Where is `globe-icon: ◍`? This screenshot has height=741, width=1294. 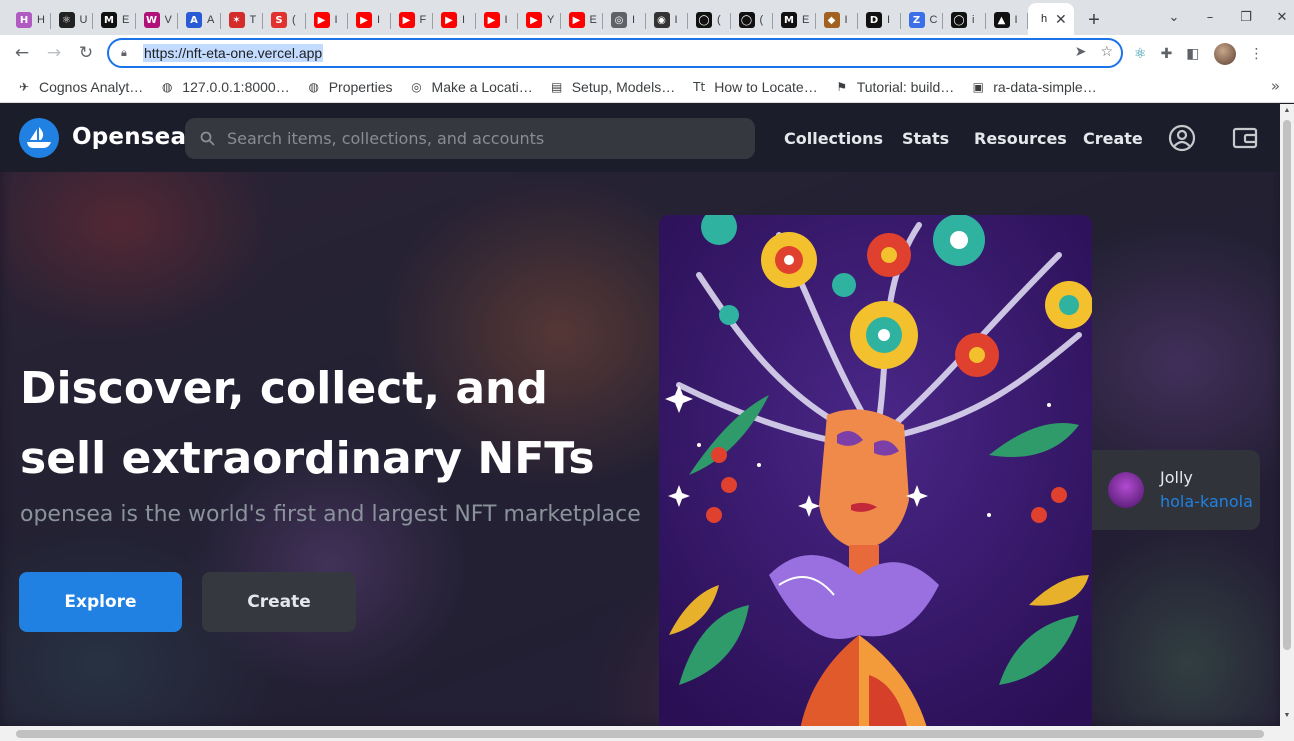
globe-icon: ◍ is located at coordinates (313, 86).